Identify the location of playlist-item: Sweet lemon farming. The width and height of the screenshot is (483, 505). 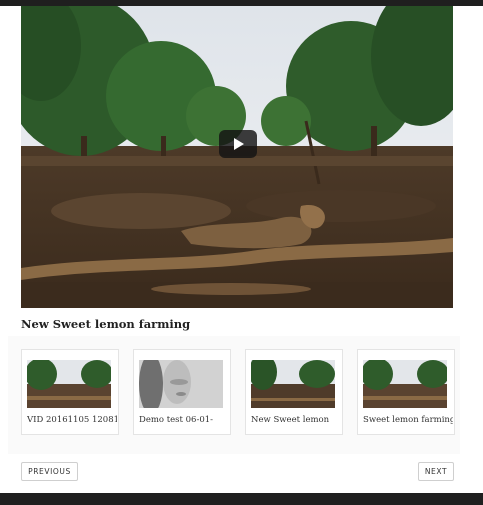
(406, 392).